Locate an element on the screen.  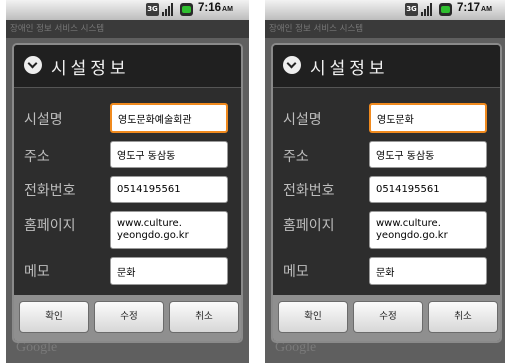
facility-name-field: 영도문화예술회관 is located at coordinates (169, 118).